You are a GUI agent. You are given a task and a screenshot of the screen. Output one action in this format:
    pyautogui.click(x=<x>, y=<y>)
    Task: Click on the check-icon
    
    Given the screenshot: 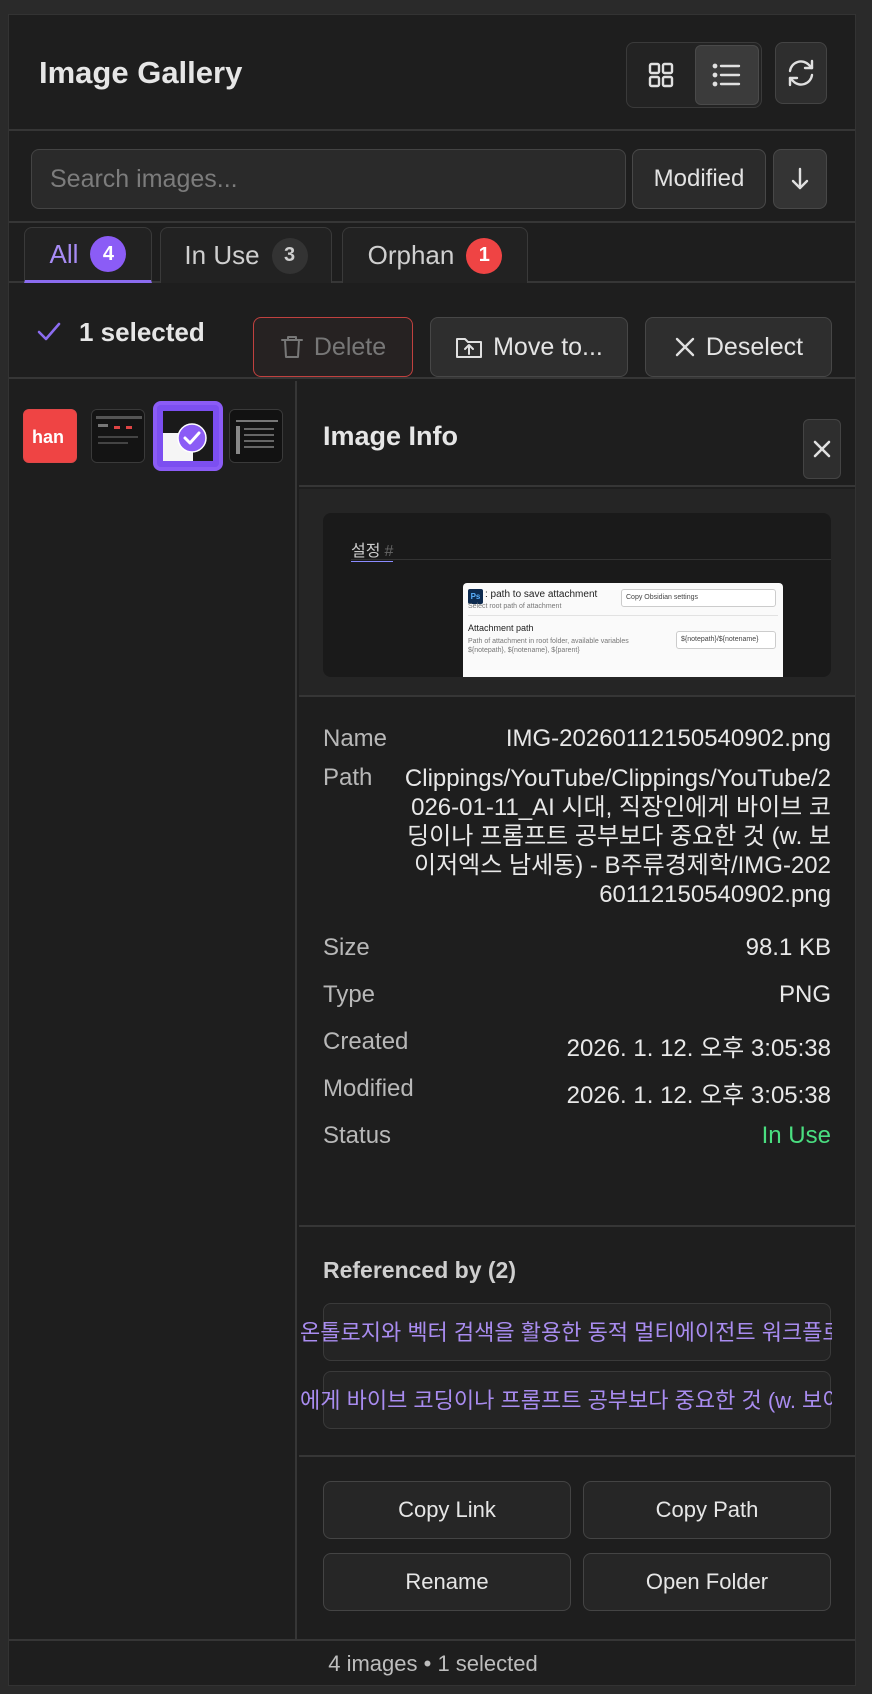 What is the action you would take?
    pyautogui.click(x=49, y=331)
    